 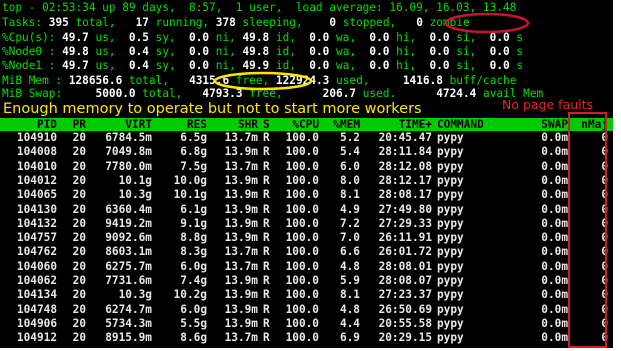 I want to click on tasks-sleeping-label: sleeping,, so click(x=272, y=22).